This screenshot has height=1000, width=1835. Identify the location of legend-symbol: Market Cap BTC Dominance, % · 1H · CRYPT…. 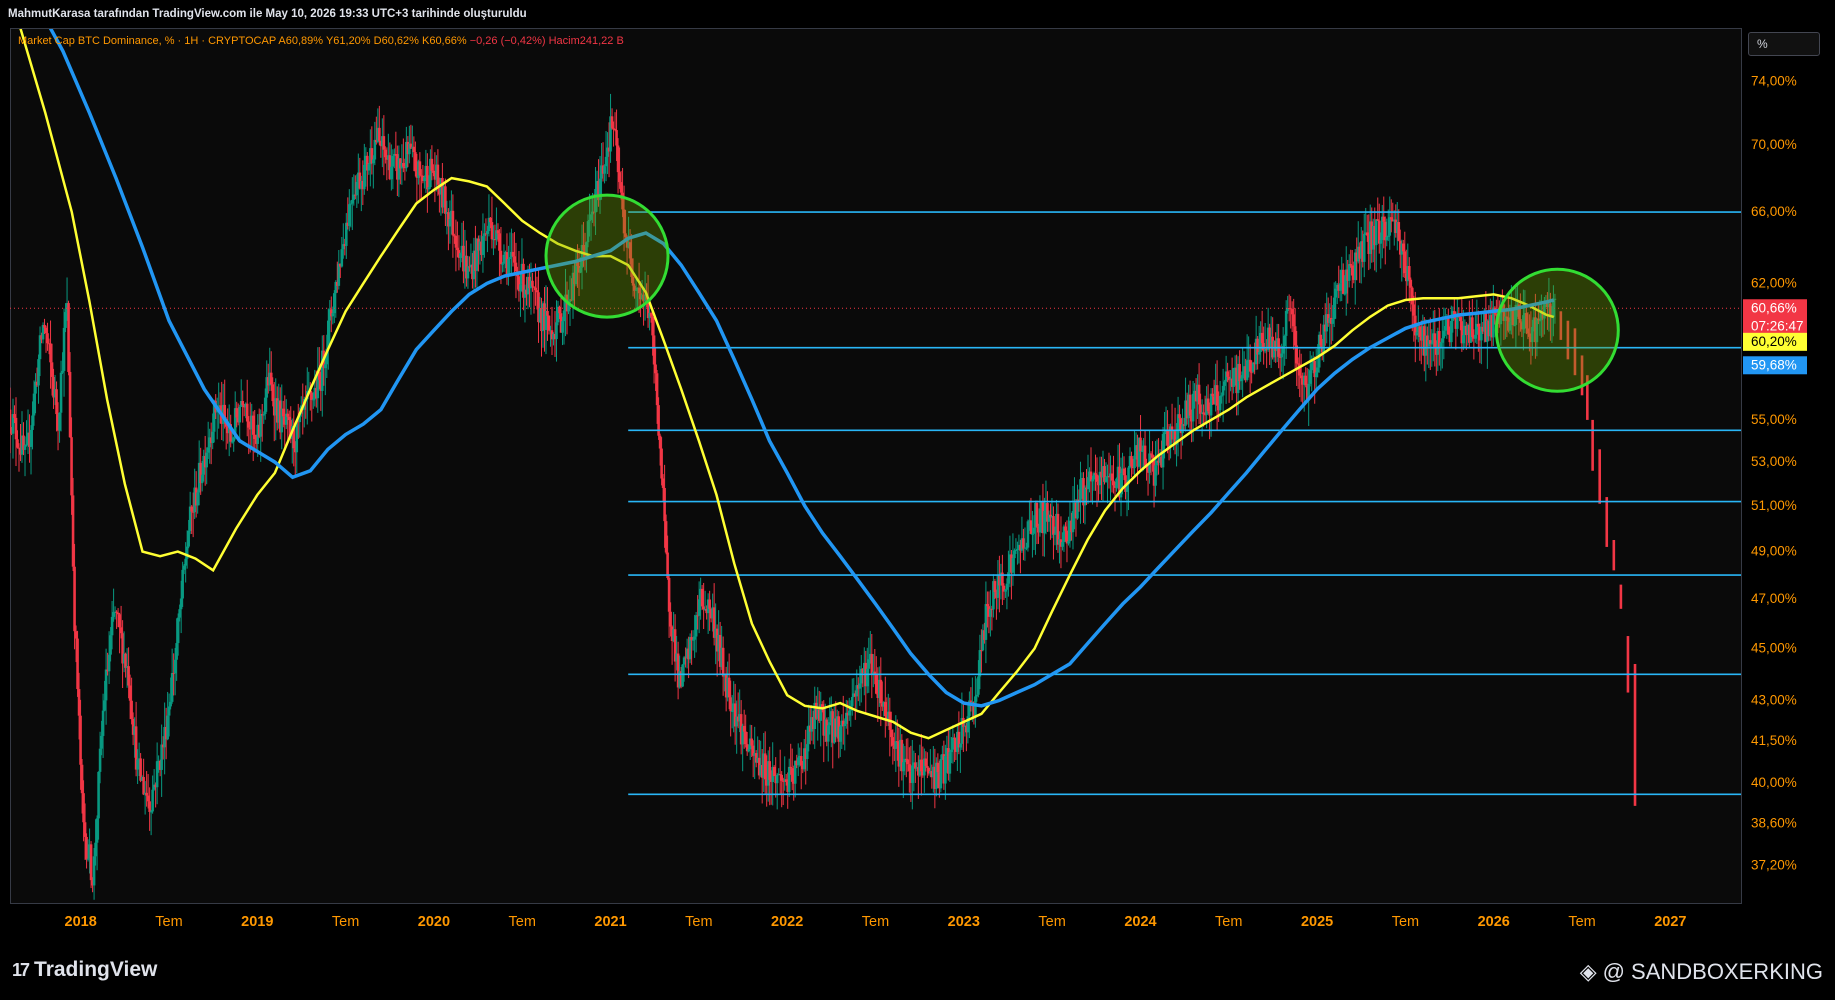
(147, 41).